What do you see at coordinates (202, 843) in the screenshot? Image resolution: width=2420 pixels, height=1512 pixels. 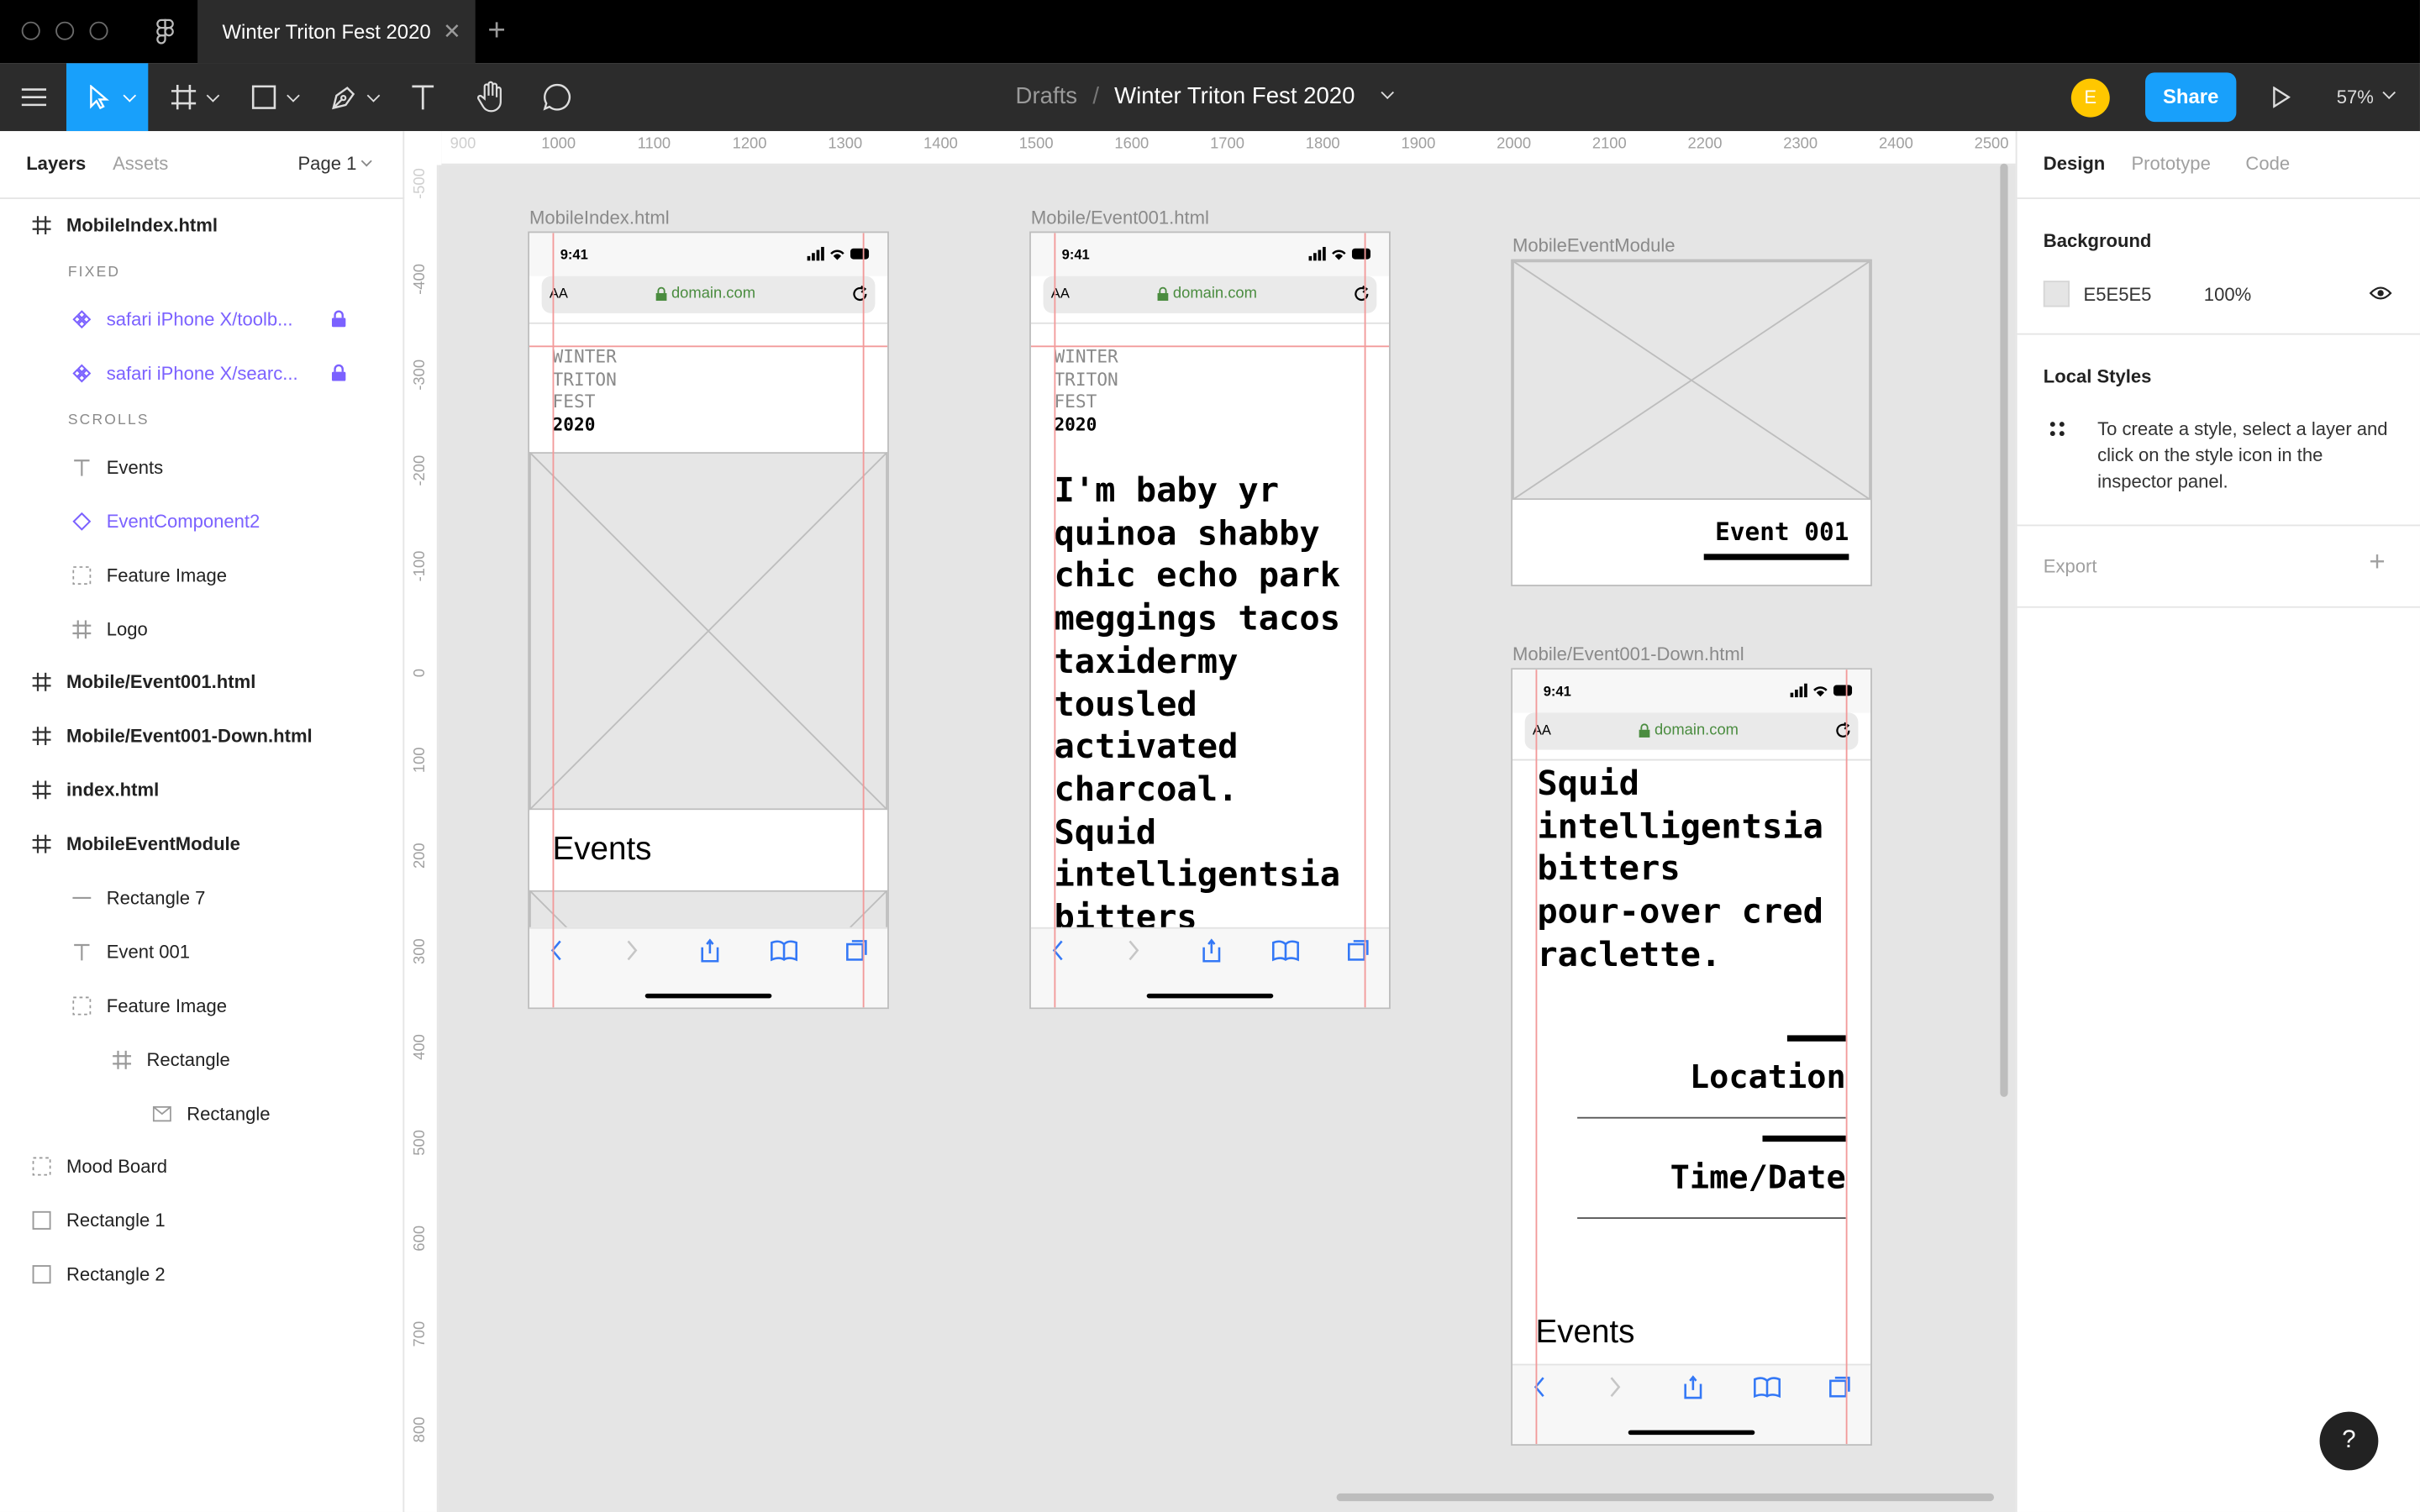 I see `layer-row: MobileEventModule` at bounding box center [202, 843].